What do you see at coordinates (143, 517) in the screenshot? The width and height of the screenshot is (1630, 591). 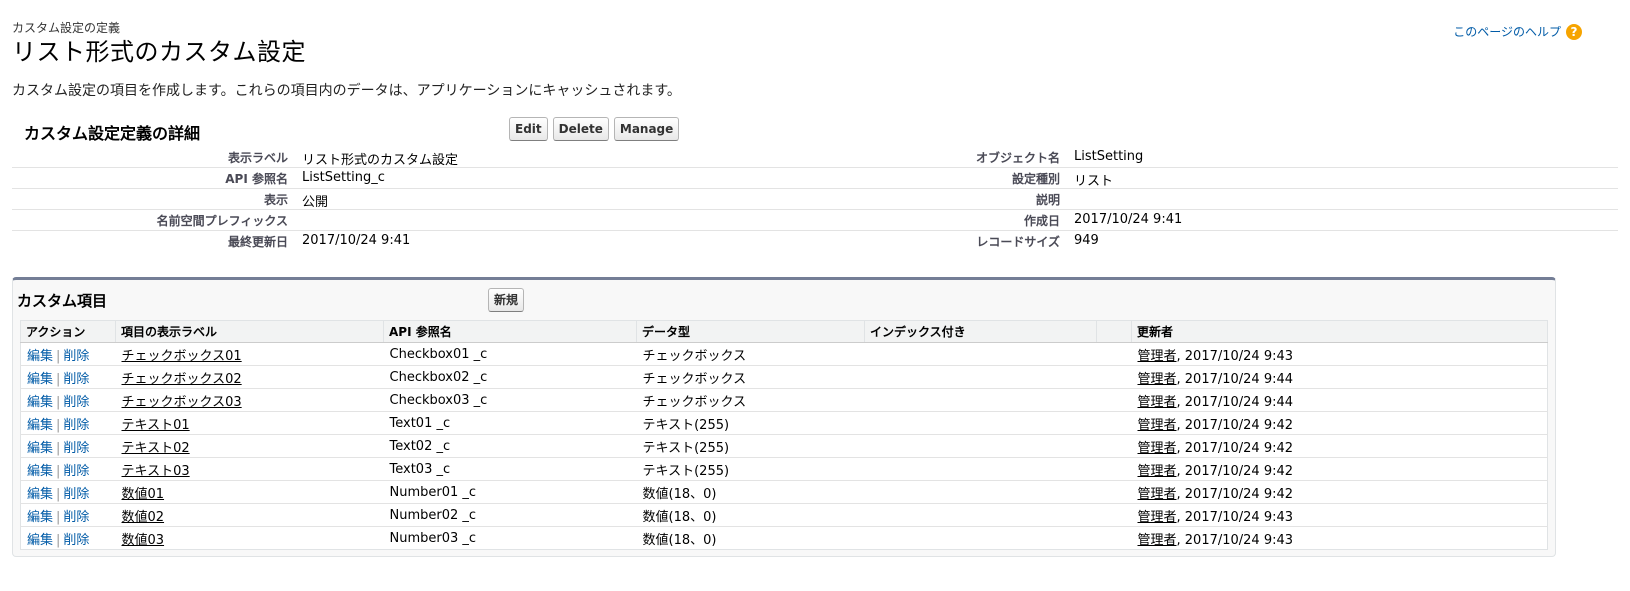 I see `field-label-link: 数値02` at bounding box center [143, 517].